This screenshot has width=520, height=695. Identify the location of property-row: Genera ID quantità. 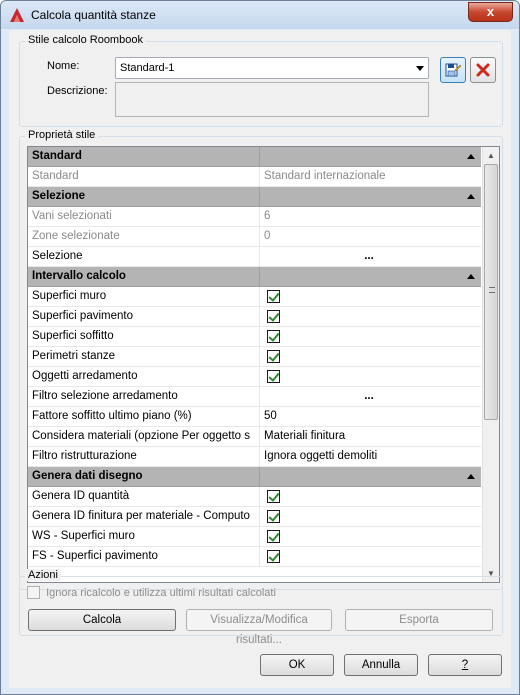
(254, 497).